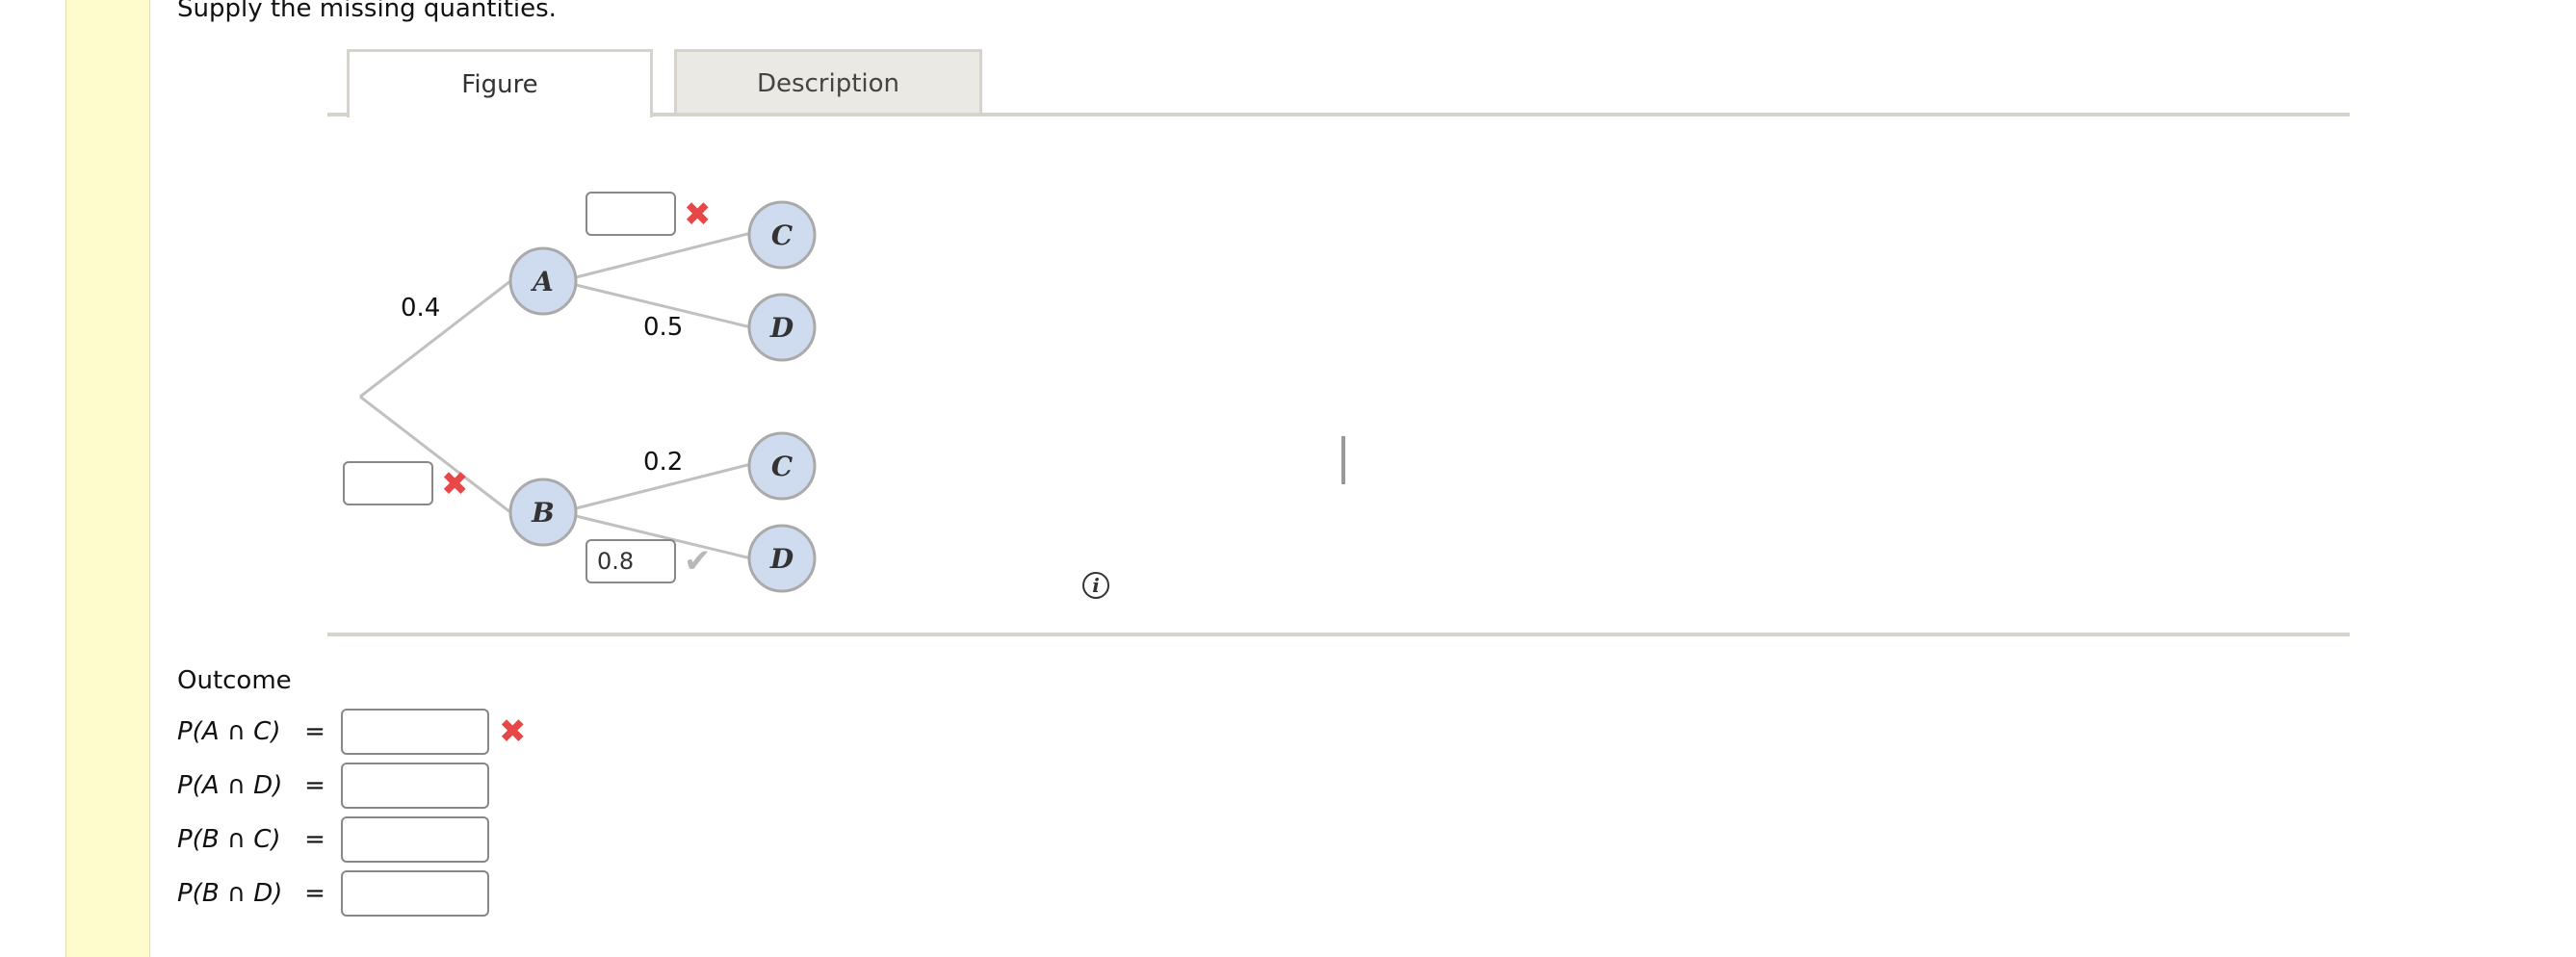 The height and width of the screenshot is (957, 2576). I want to click on outcome-input-b-c, so click(415, 839).